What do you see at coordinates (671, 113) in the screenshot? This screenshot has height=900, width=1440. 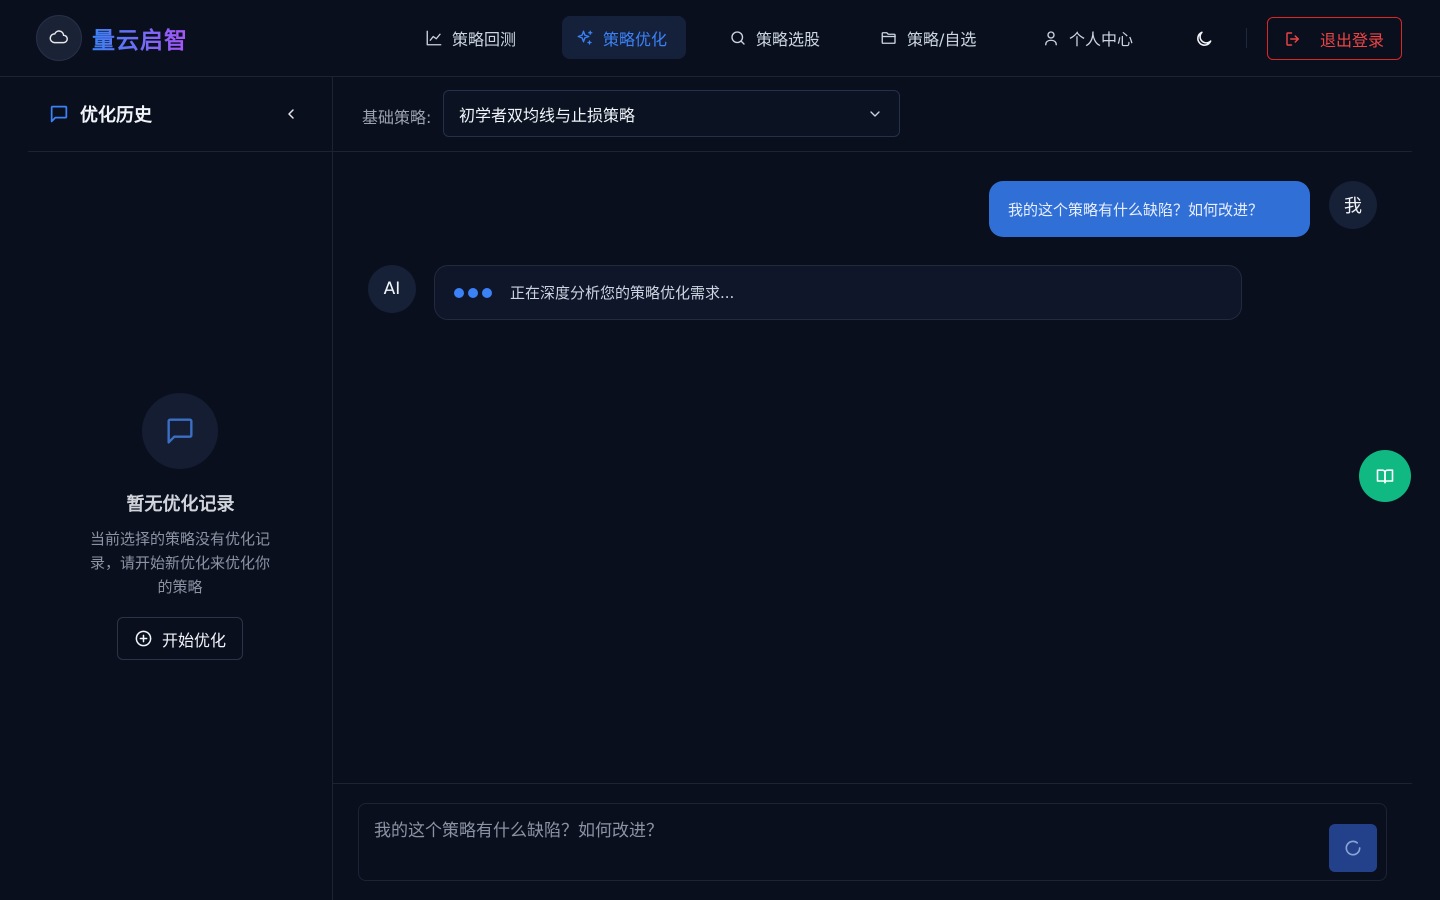 I see `base-strategy-select: 初学者双均线与止损策略` at bounding box center [671, 113].